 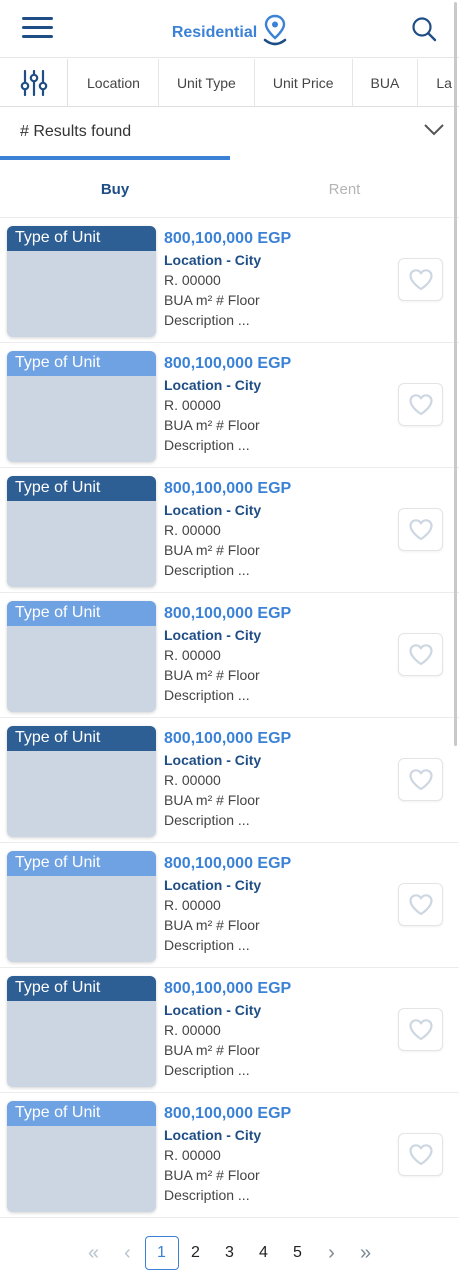 I want to click on page-button-4: 4, so click(x=264, y=1253).